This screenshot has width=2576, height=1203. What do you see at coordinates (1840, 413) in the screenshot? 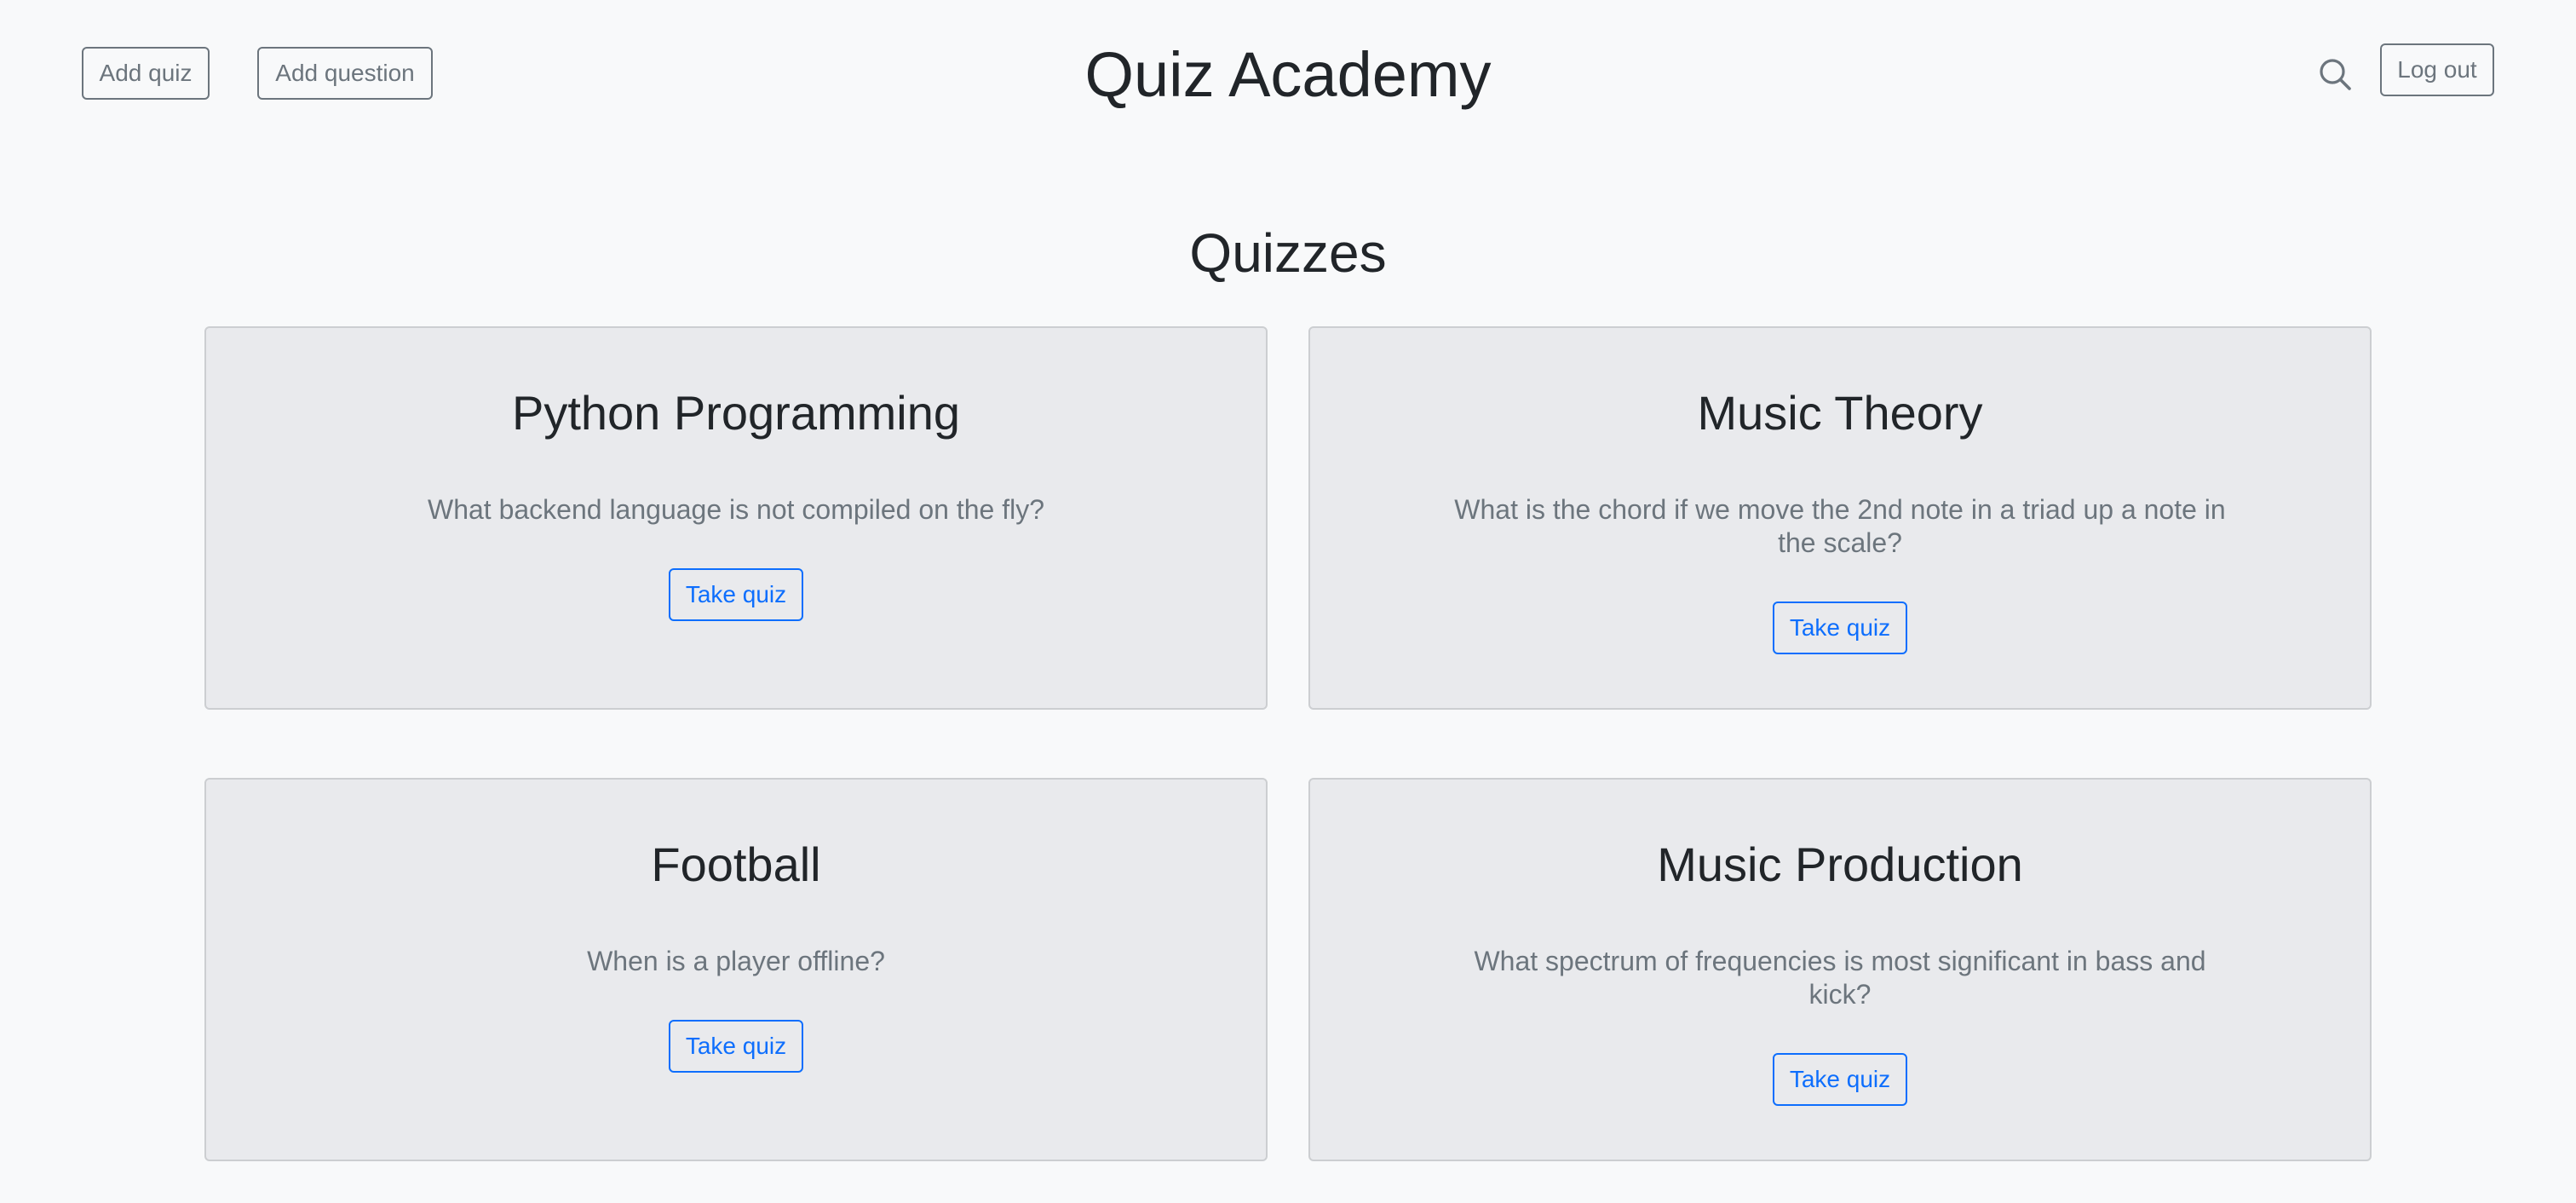
I see `quiz-title: Music Theory` at bounding box center [1840, 413].